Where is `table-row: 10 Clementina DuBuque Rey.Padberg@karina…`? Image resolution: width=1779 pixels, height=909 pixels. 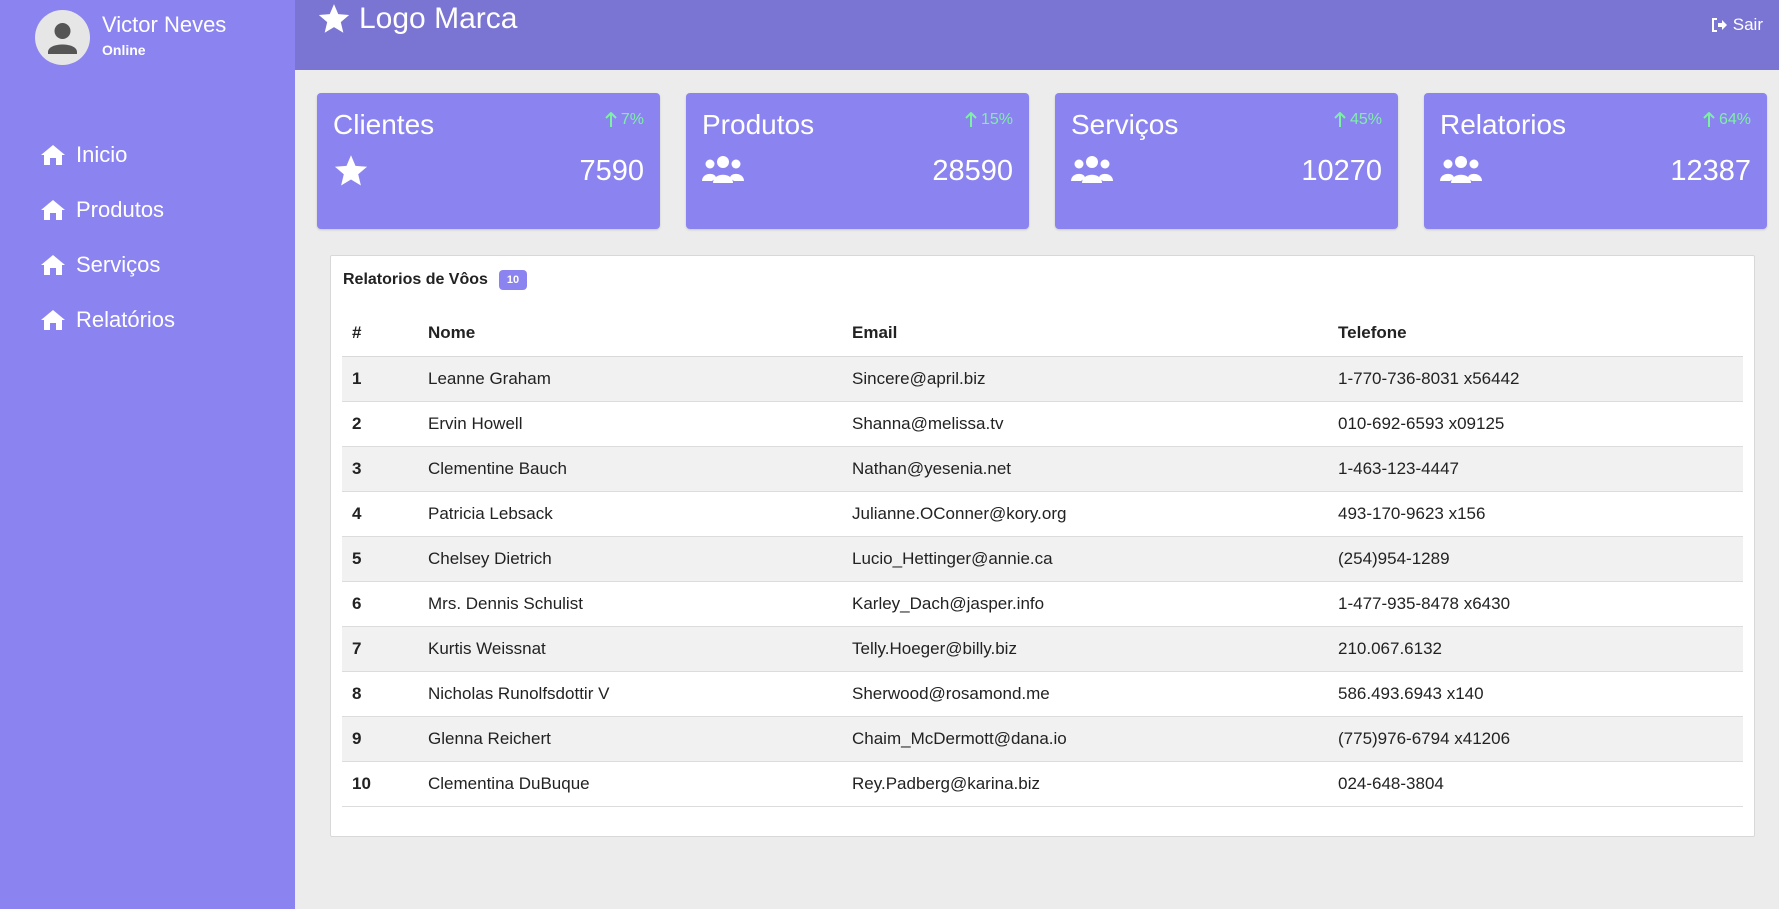
table-row: 10 Clementina DuBuque Rey.Padberg@karina… is located at coordinates (1042, 784).